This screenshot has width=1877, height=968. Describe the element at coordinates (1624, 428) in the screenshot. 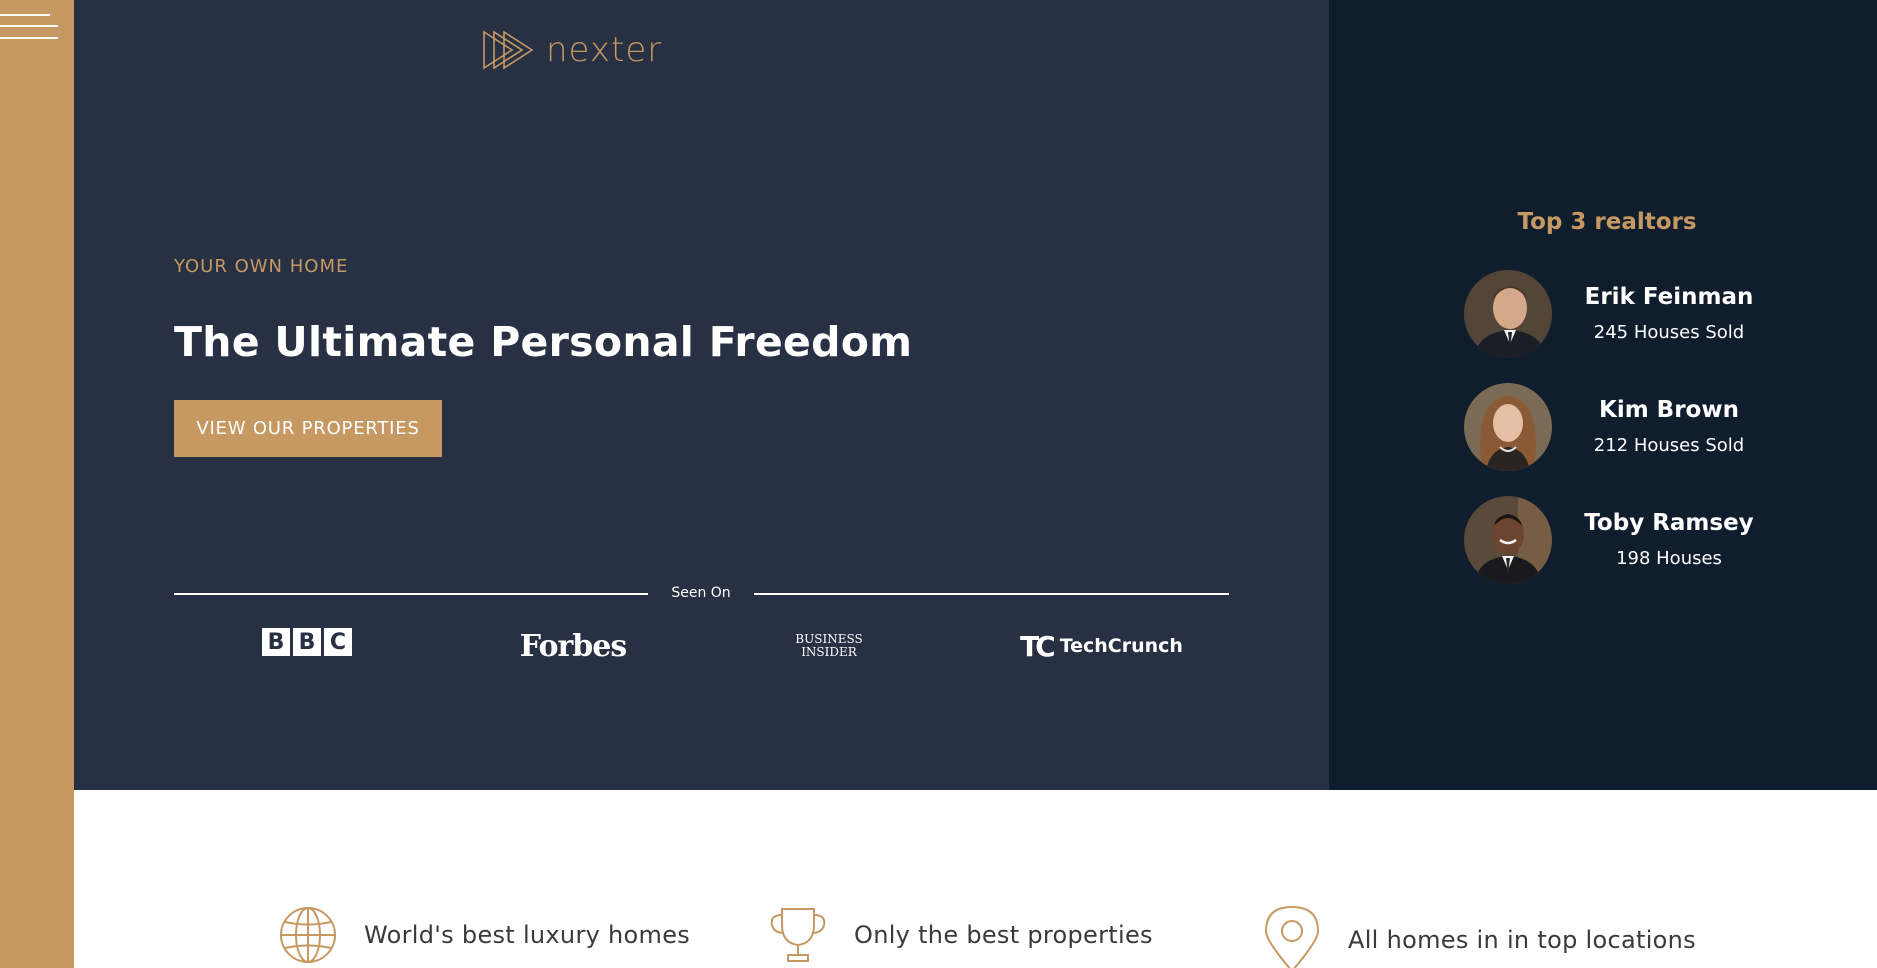

I see `realtor-card: Kim Brown 212 Houses Sold` at that location.